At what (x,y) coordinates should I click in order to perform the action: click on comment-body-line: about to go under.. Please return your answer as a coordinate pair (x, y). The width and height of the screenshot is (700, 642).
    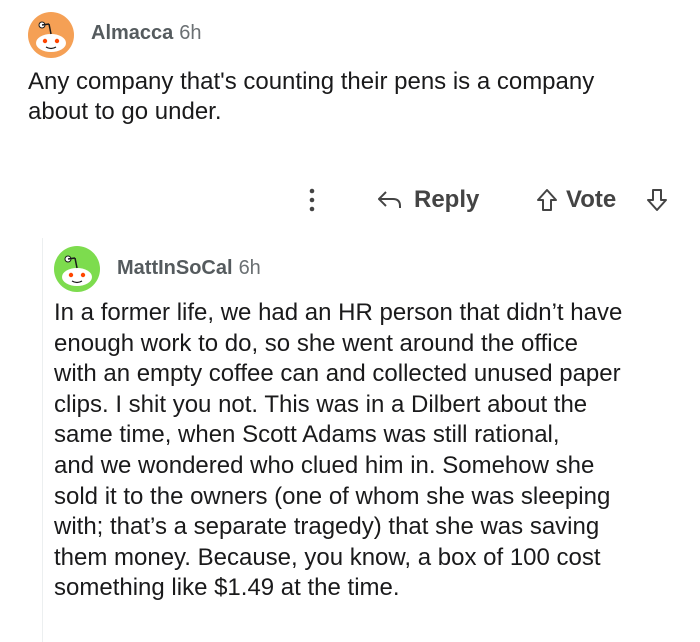
    Looking at the image, I should click on (125, 111).